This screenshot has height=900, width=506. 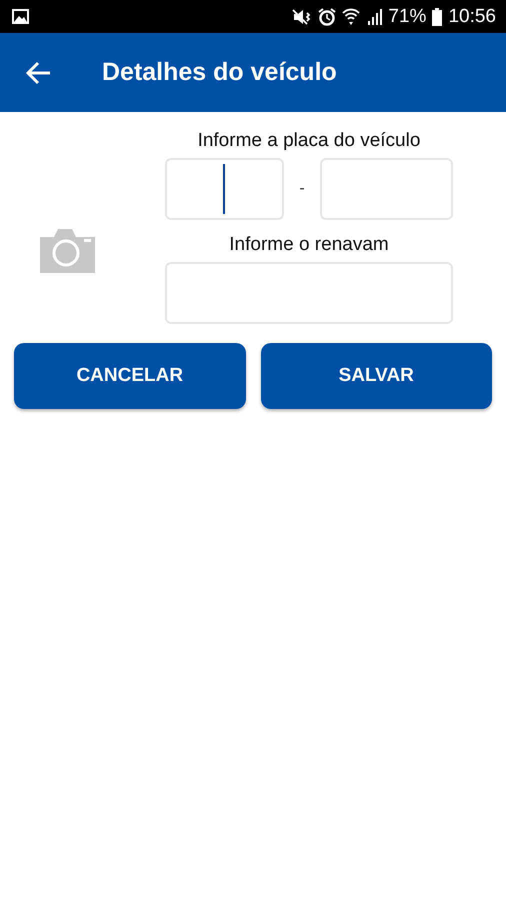 What do you see at coordinates (309, 293) in the screenshot?
I see `renavam-field` at bounding box center [309, 293].